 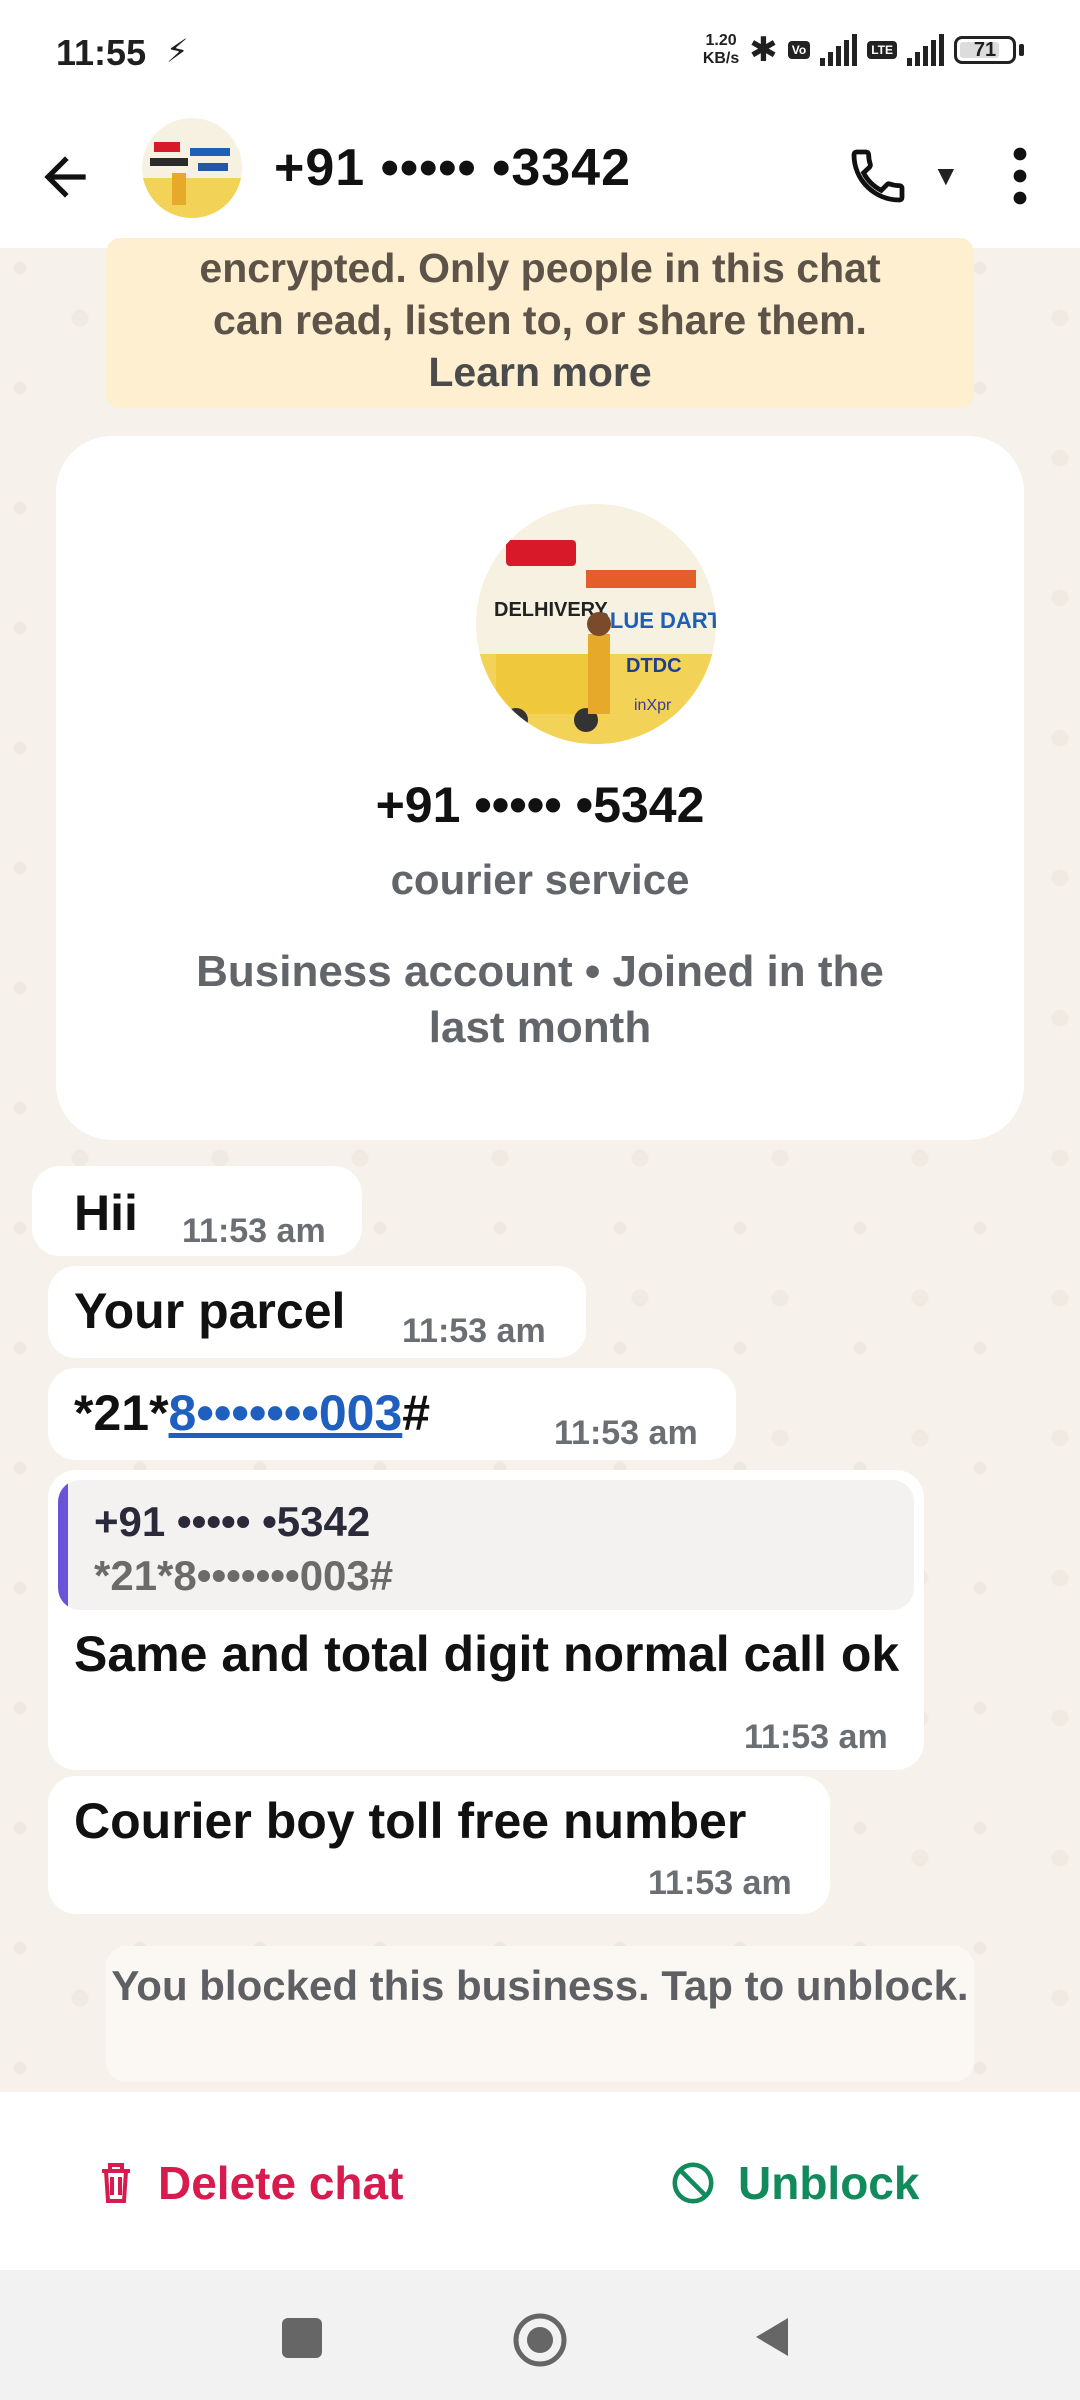 What do you see at coordinates (540, 54) in the screenshot?
I see `status-bar: 11:55 ⚡ 1.20 KB/s ✱ Vo LTE 71` at bounding box center [540, 54].